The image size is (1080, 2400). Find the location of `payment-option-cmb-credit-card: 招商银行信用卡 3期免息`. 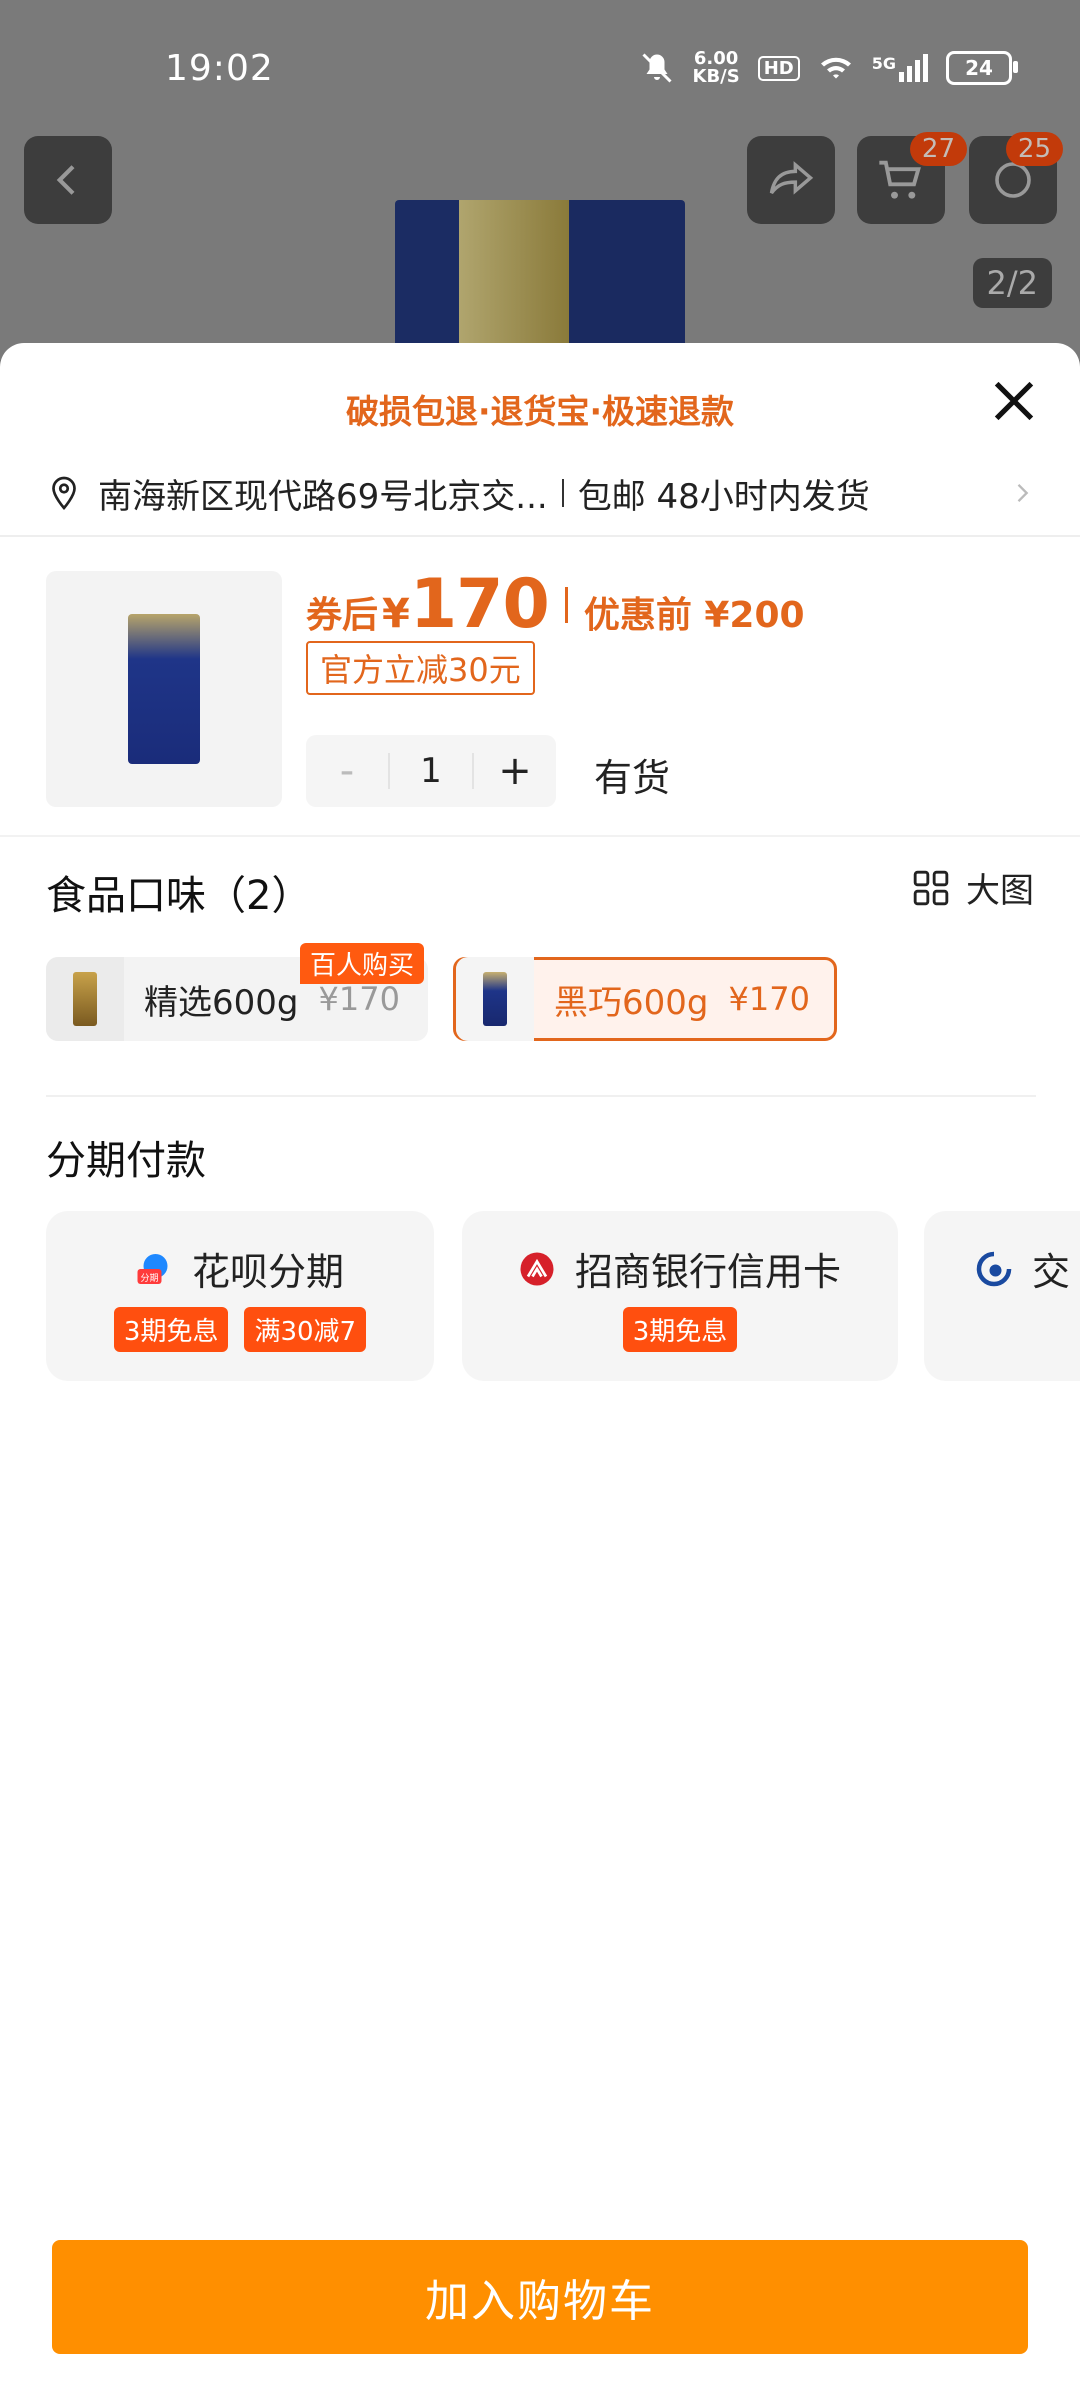

payment-option-cmb-credit-card: 招商银行信用卡 3期免息 is located at coordinates (680, 1296).